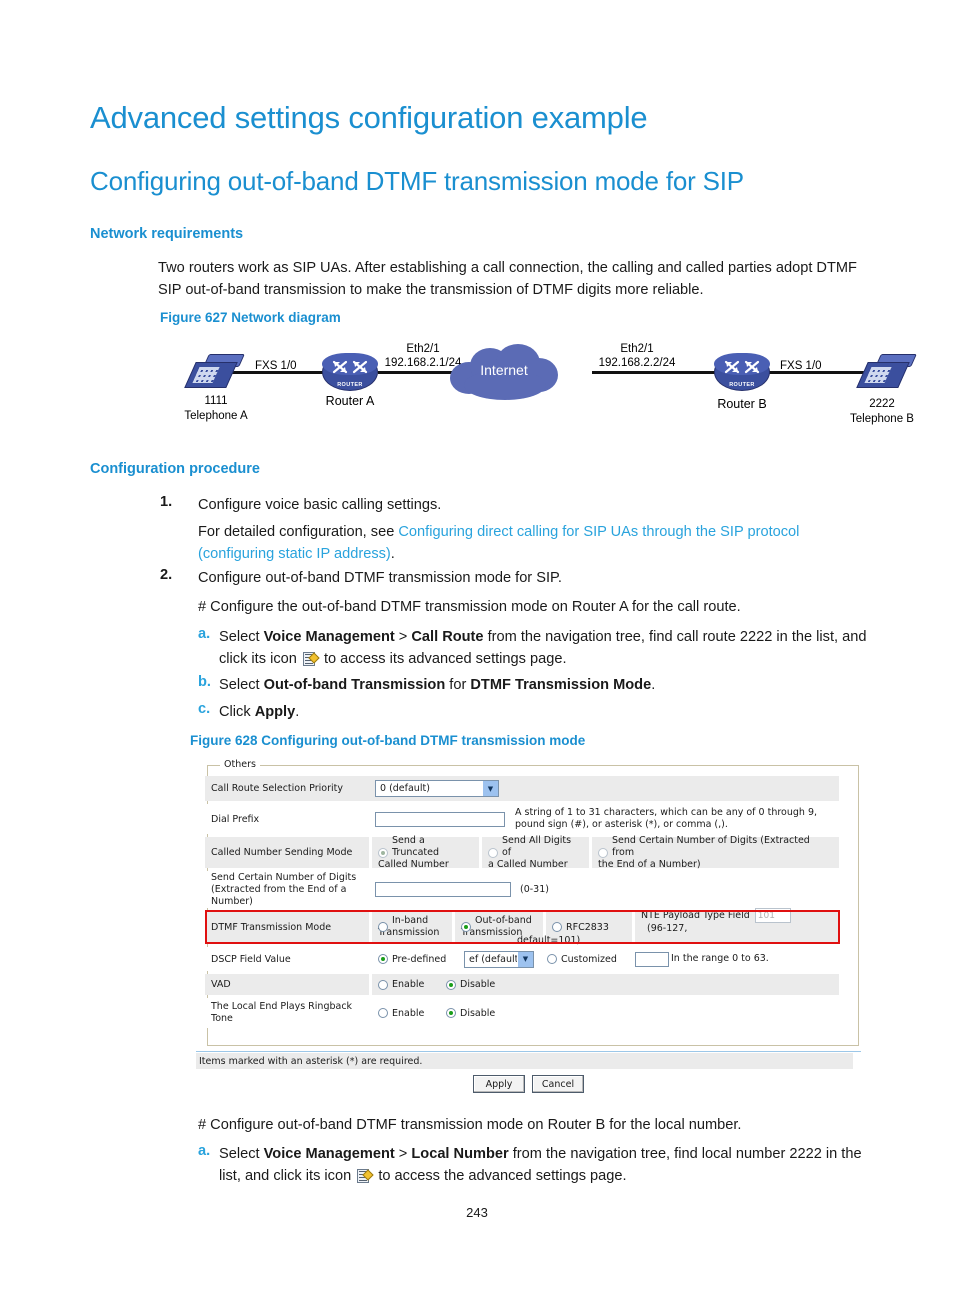  Describe the element at coordinates (493, 852) in the screenshot. I see `radio-send-all-digits` at that location.